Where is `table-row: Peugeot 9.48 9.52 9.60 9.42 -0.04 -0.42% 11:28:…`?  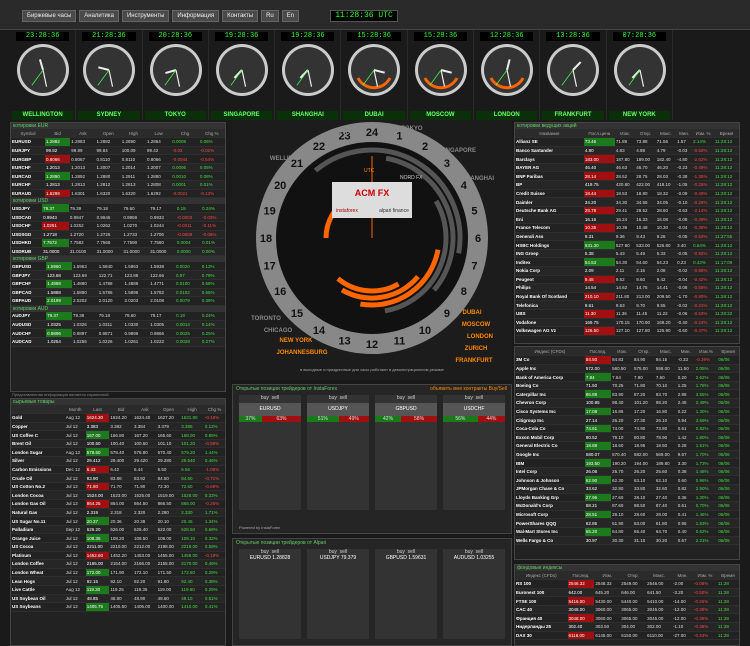
table-row: Peugeot 9.48 9.52 9.60 9.42 -0.04 -0.42% 11:28:… is located at coordinates (627, 280).